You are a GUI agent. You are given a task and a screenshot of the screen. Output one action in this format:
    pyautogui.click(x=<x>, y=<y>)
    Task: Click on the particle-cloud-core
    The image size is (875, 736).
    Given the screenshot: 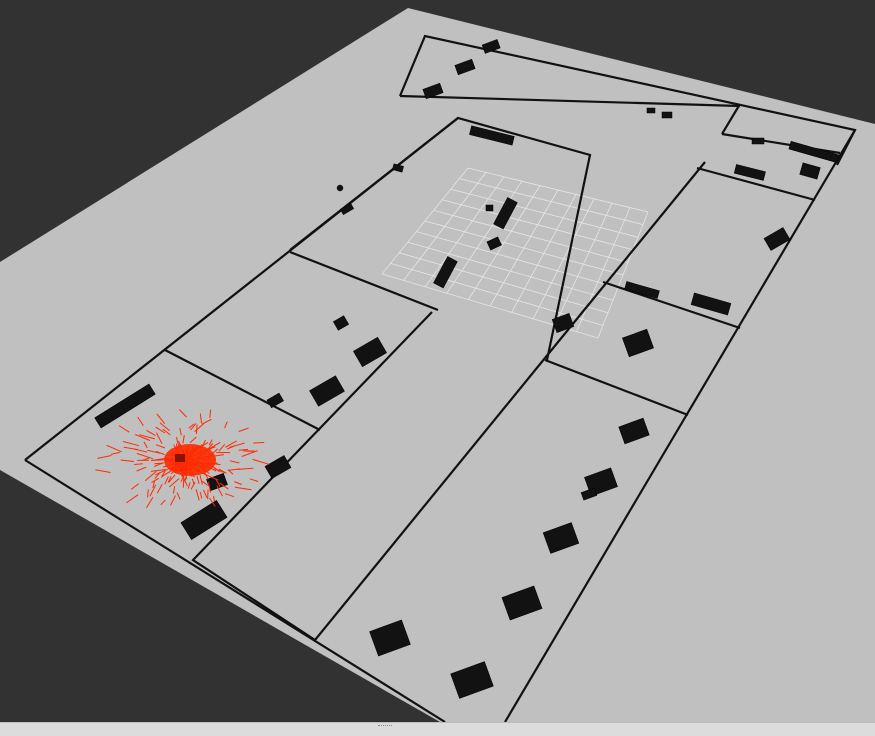 What is the action you would take?
    pyautogui.click(x=190, y=460)
    